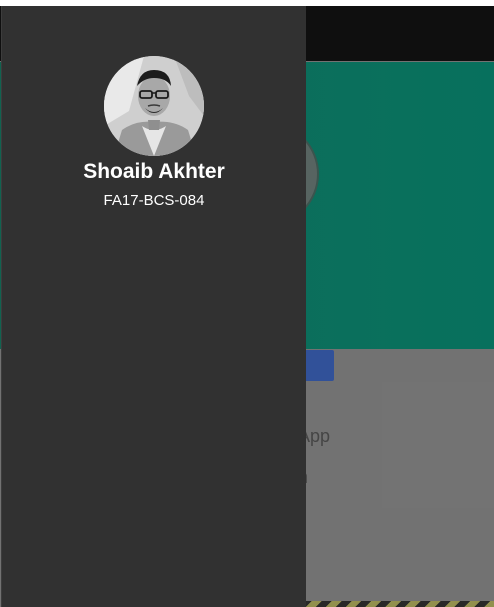 The image size is (494, 607). I want to click on profile-student-id: FA17-BCS-084, so click(154, 200).